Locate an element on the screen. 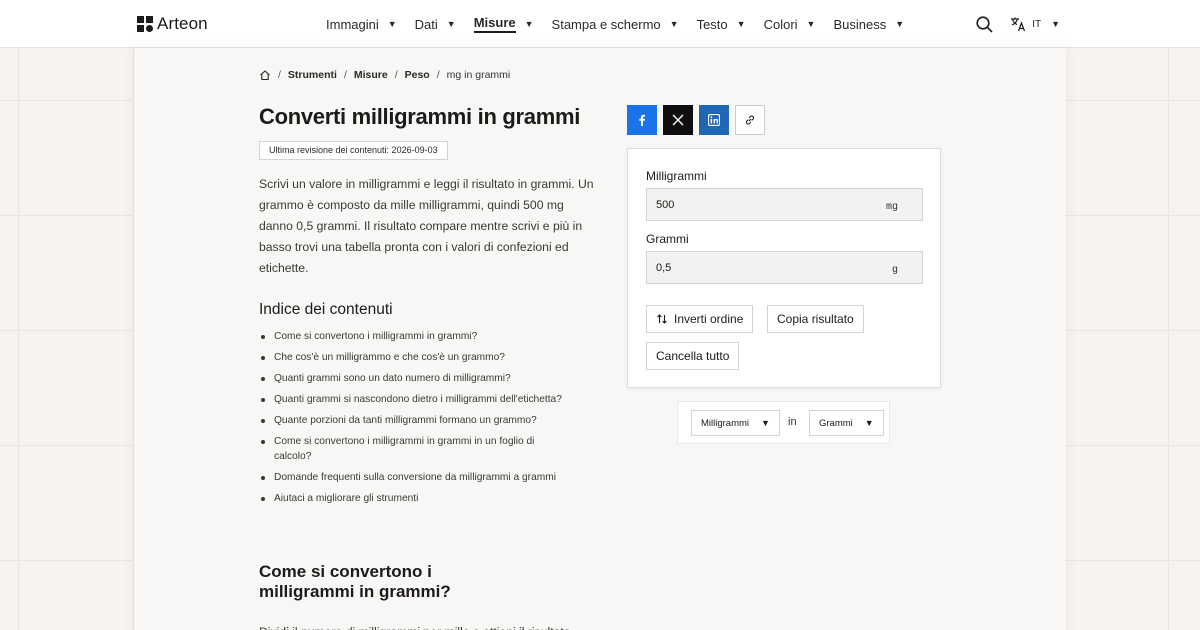  grams-label: Grammi is located at coordinates (667, 239).